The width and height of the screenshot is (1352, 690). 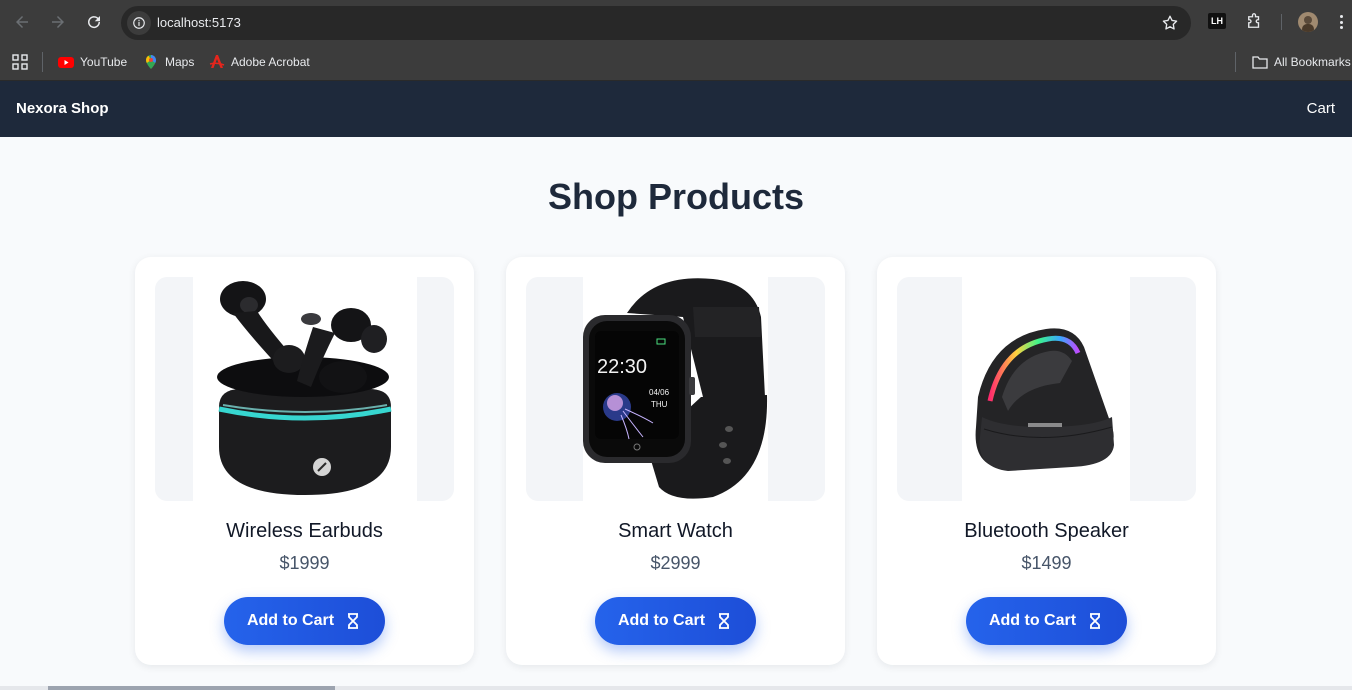 I want to click on watch-time: 22:30, so click(x=622, y=367).